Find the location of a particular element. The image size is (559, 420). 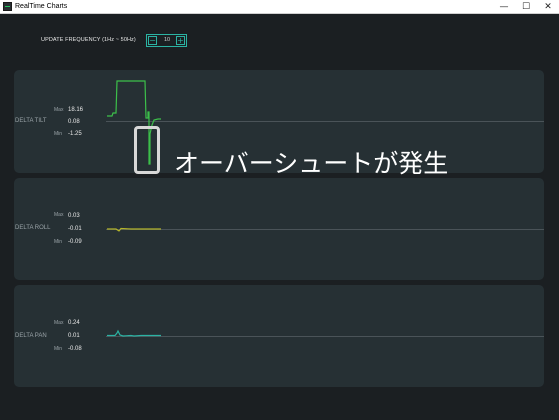

app-icon is located at coordinates (7, 6).